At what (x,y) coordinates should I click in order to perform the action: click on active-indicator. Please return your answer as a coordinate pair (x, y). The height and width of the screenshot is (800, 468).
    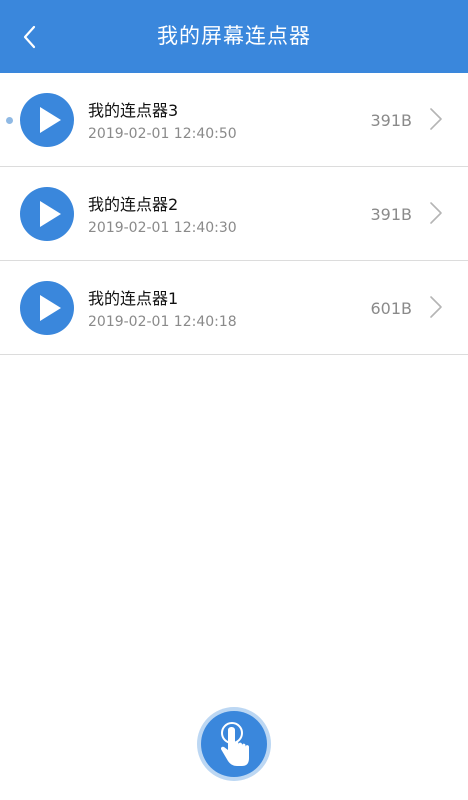
    Looking at the image, I should click on (9, 120).